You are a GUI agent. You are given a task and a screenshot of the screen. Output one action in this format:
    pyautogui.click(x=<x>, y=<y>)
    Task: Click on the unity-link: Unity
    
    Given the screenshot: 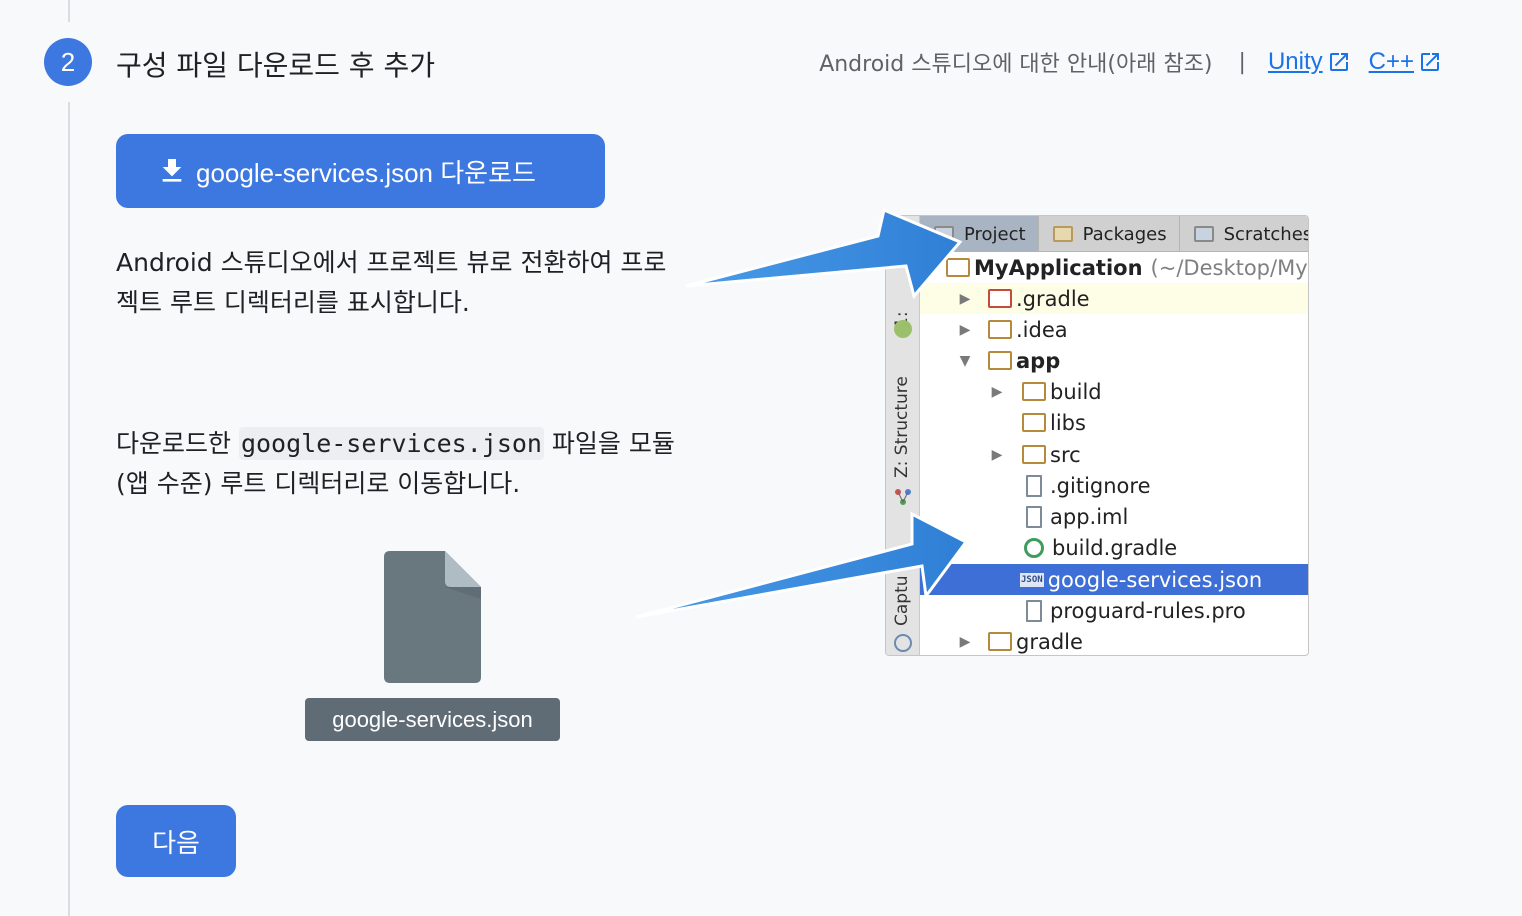 What is the action you would take?
    pyautogui.click(x=1309, y=62)
    